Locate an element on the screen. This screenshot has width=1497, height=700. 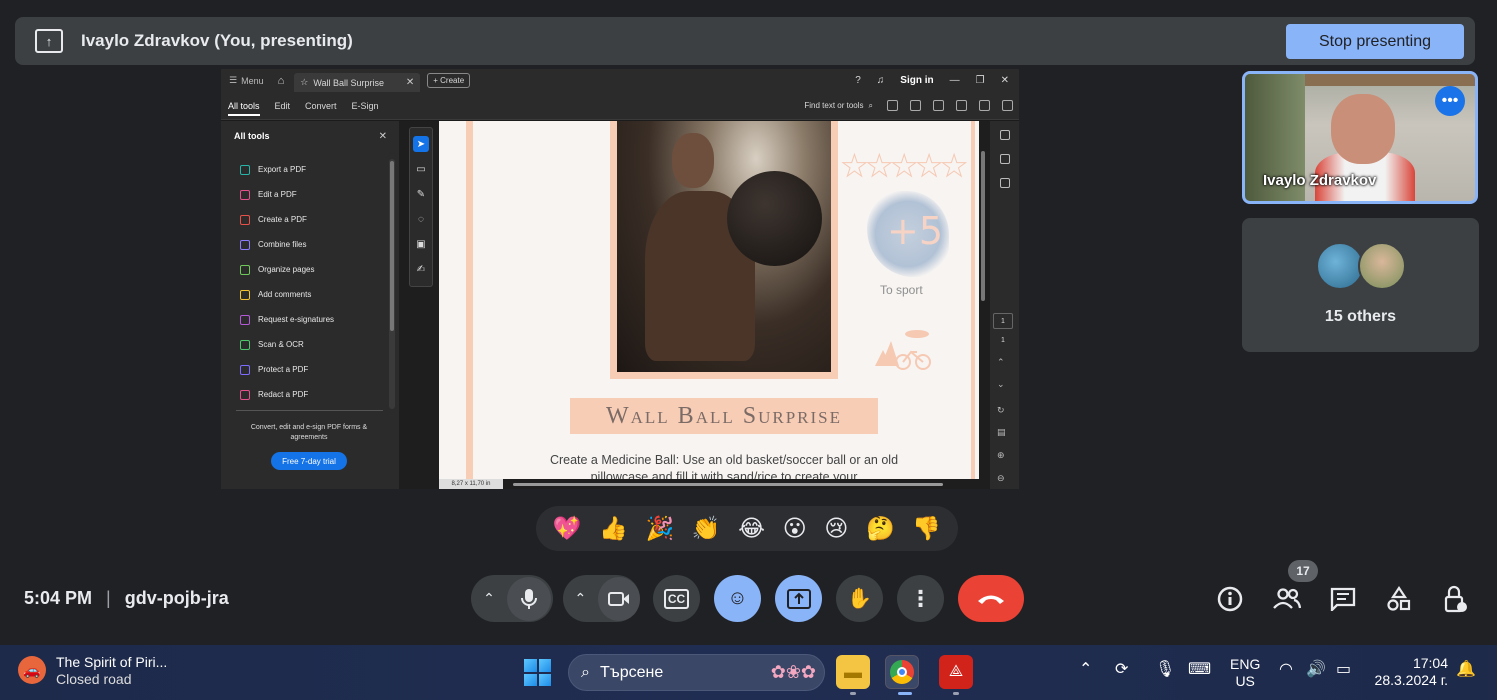
link-icon is located at coordinates (984, 105).